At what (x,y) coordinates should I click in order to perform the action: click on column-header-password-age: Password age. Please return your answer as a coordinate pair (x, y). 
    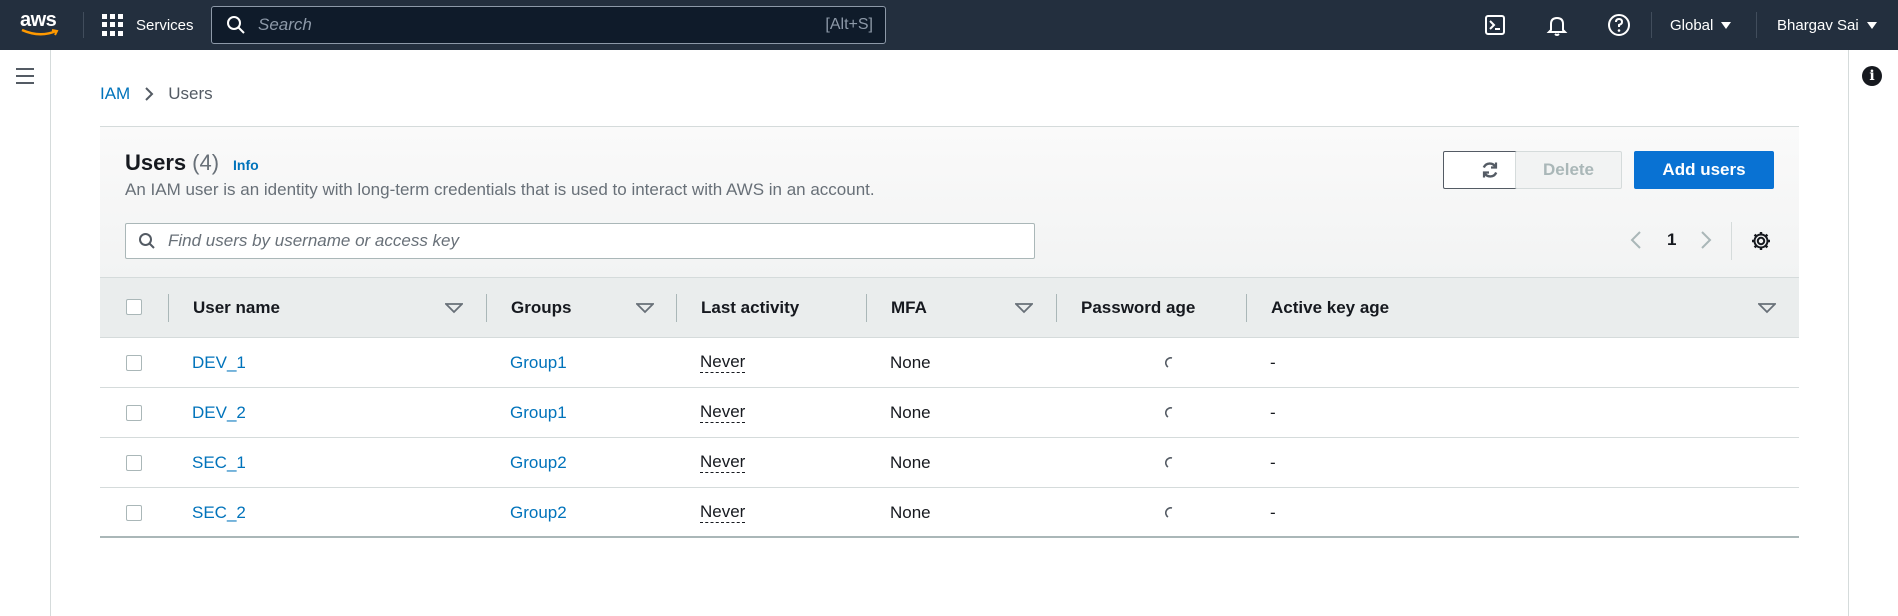
    Looking at the image, I should click on (1138, 307).